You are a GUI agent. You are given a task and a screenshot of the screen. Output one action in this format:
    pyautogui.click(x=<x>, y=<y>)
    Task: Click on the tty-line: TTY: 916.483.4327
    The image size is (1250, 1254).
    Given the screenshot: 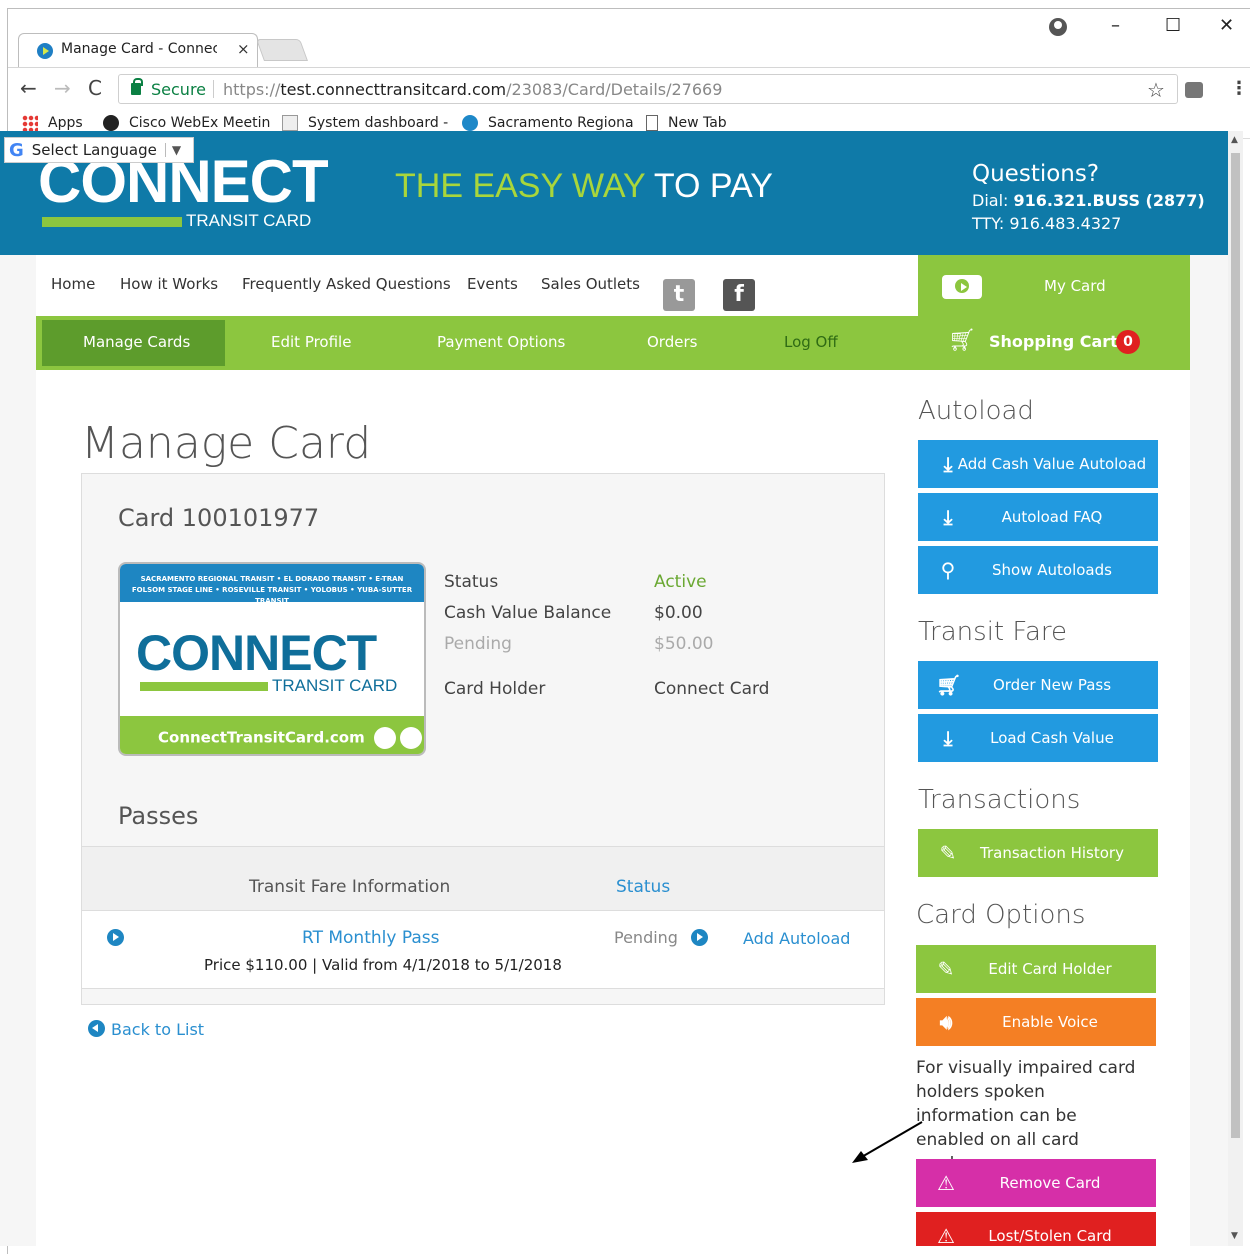 What is the action you would take?
    pyautogui.click(x=1047, y=223)
    